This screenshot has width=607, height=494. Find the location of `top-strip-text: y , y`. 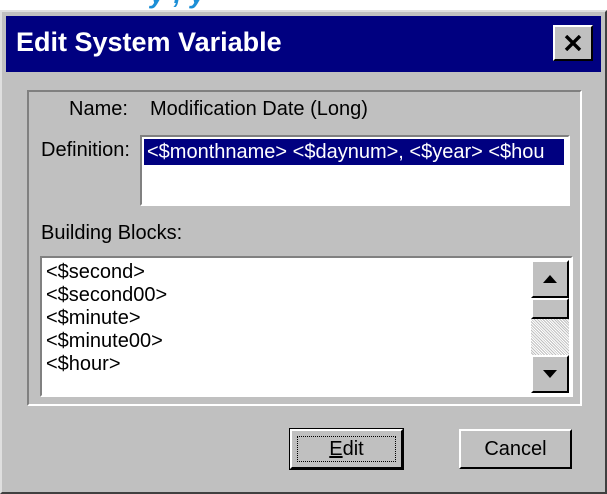

top-strip-text: y , y is located at coordinates (178, 5).